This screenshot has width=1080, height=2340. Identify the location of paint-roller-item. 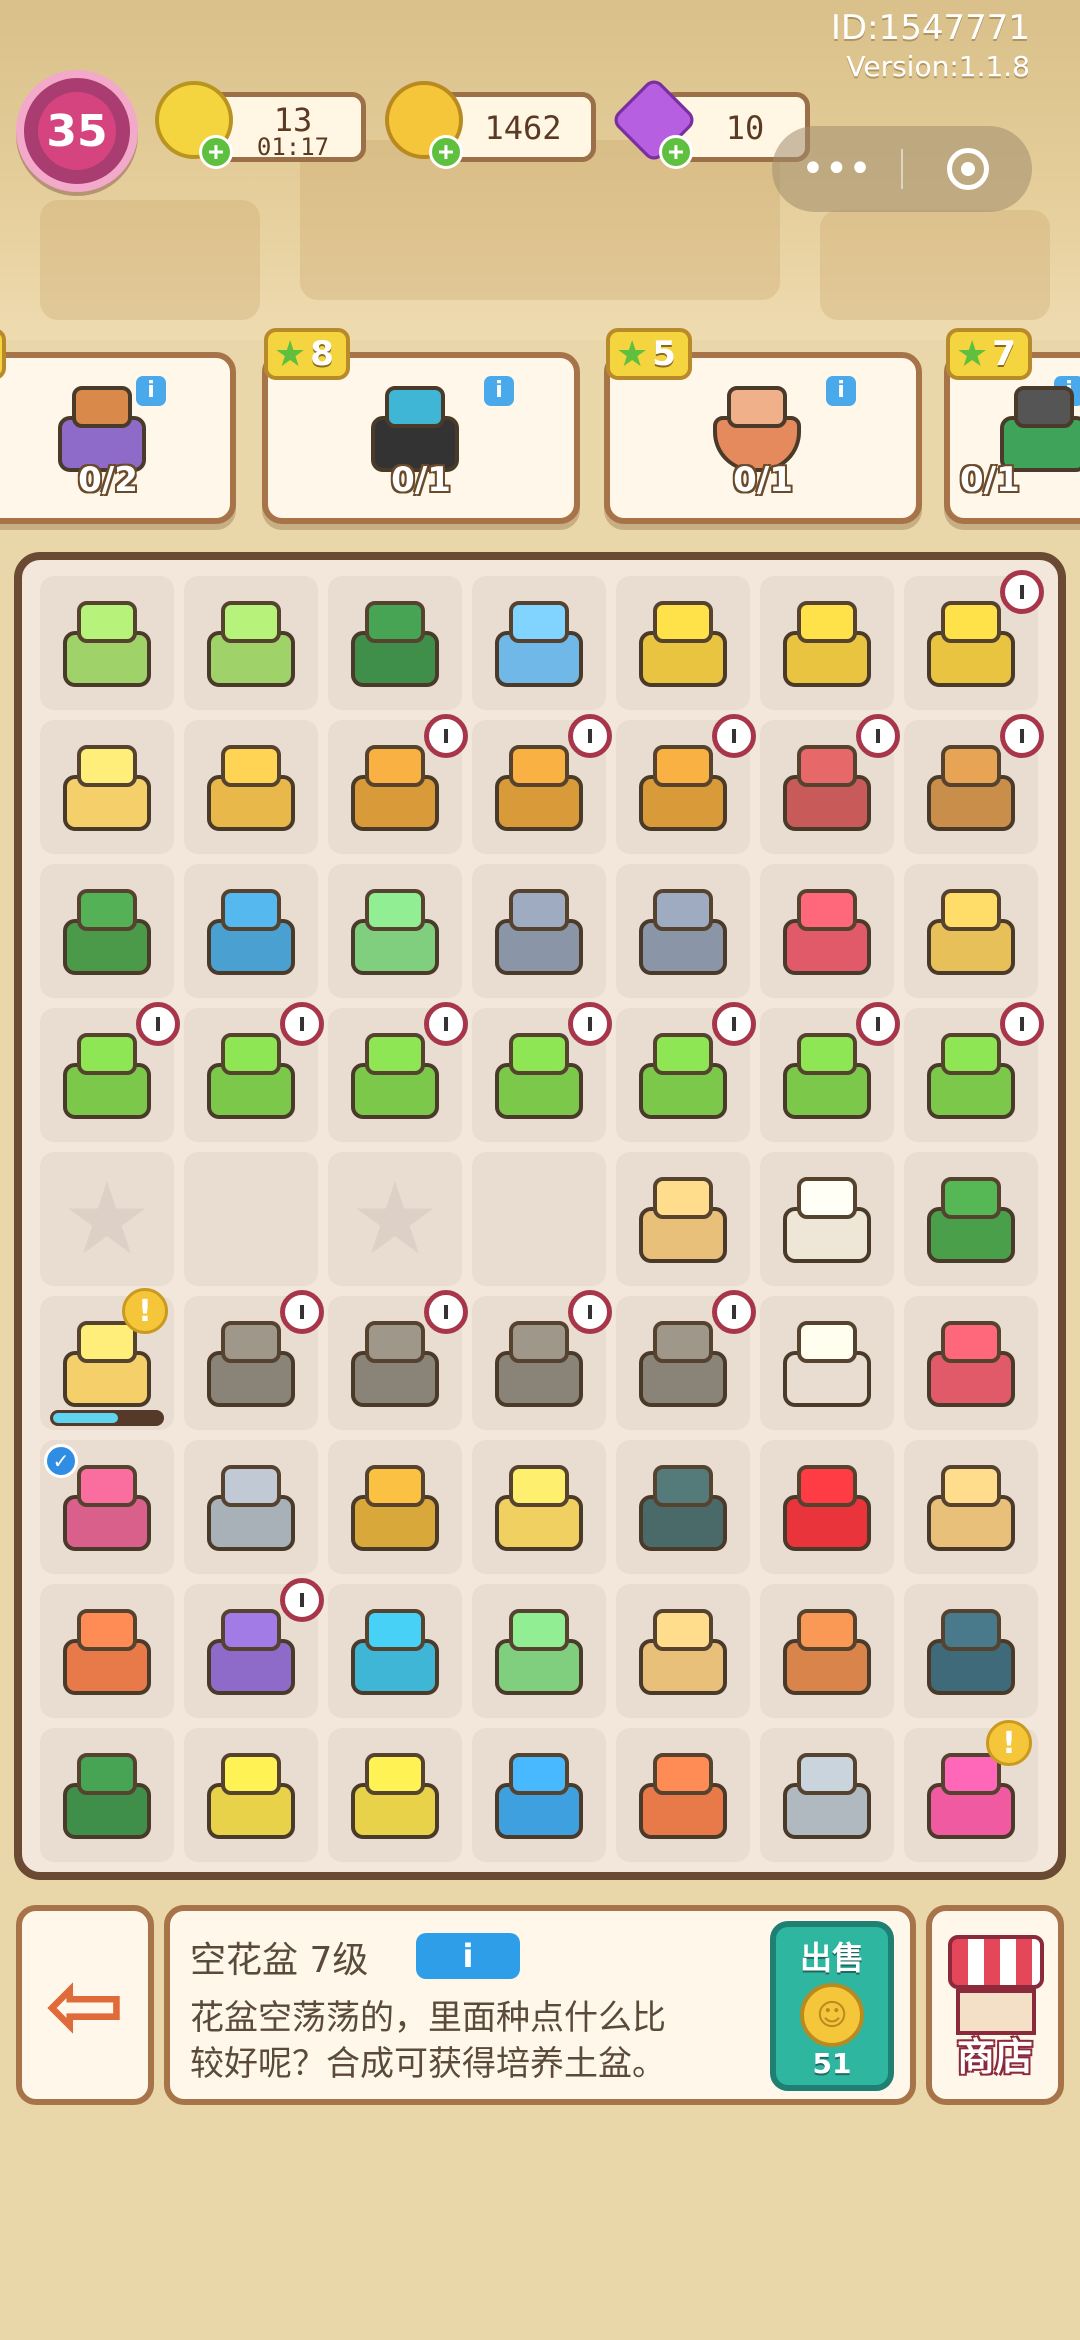
(251, 931).